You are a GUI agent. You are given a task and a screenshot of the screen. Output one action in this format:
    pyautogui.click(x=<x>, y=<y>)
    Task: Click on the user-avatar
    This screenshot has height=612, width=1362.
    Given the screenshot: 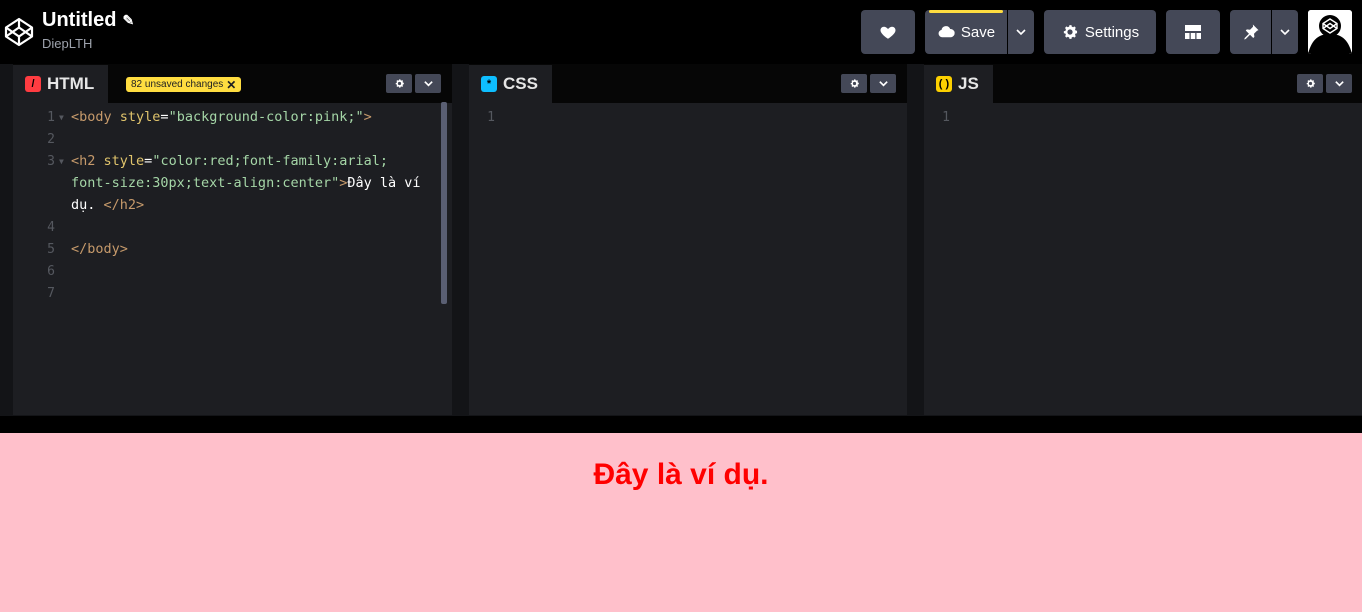 What is the action you would take?
    pyautogui.click(x=1330, y=32)
    